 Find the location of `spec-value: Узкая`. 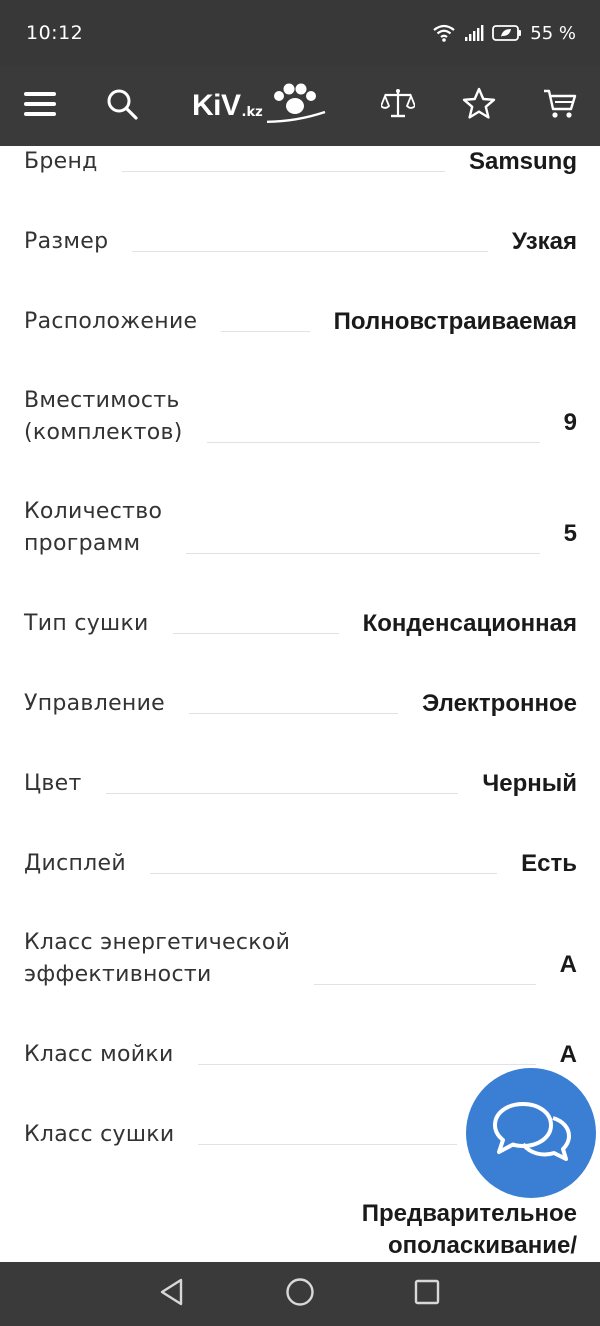

spec-value: Узкая is located at coordinates (544, 241).